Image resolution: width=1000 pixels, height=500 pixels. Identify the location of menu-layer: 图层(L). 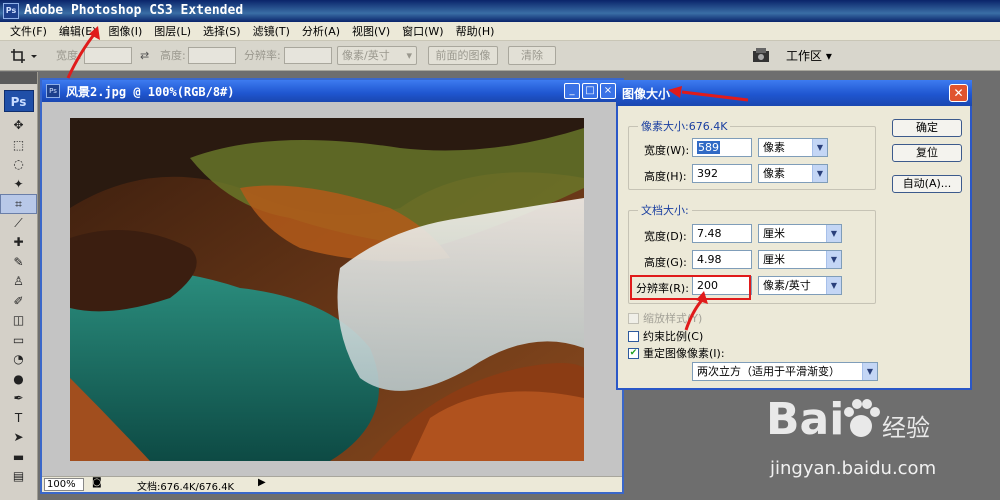
(172, 31).